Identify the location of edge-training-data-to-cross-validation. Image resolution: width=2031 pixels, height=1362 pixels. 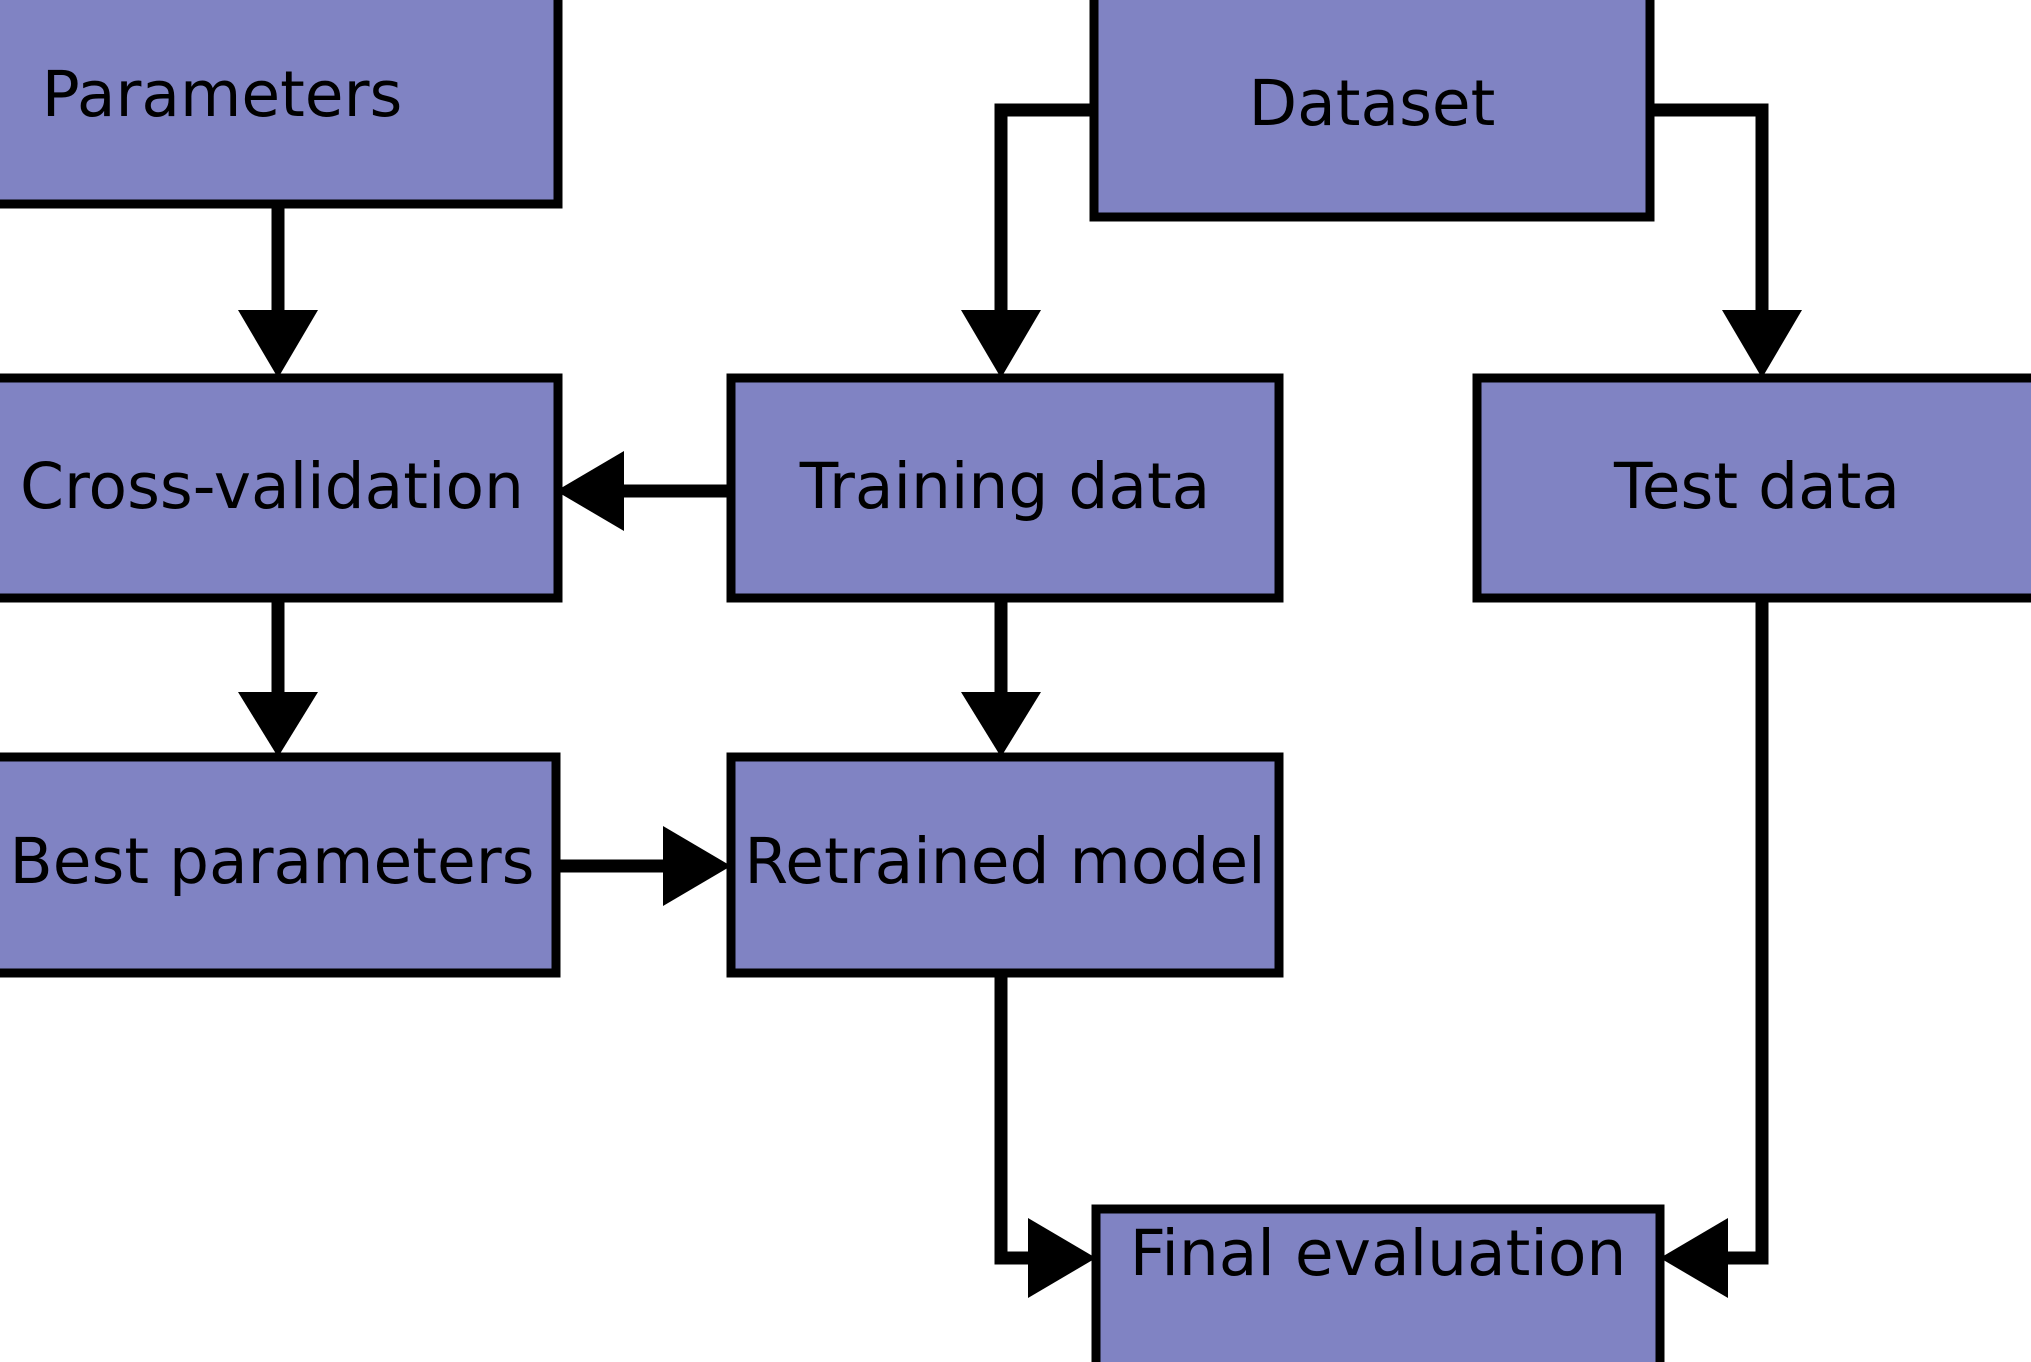
(643, 491).